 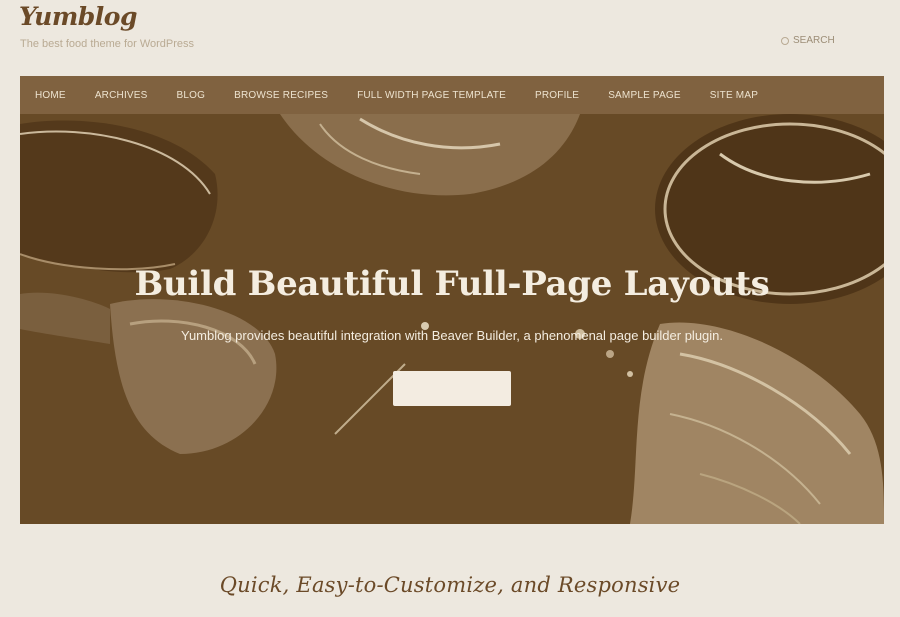 What do you see at coordinates (281, 95) in the screenshot?
I see `nav-item-browse-recipes: Browse Recipes` at bounding box center [281, 95].